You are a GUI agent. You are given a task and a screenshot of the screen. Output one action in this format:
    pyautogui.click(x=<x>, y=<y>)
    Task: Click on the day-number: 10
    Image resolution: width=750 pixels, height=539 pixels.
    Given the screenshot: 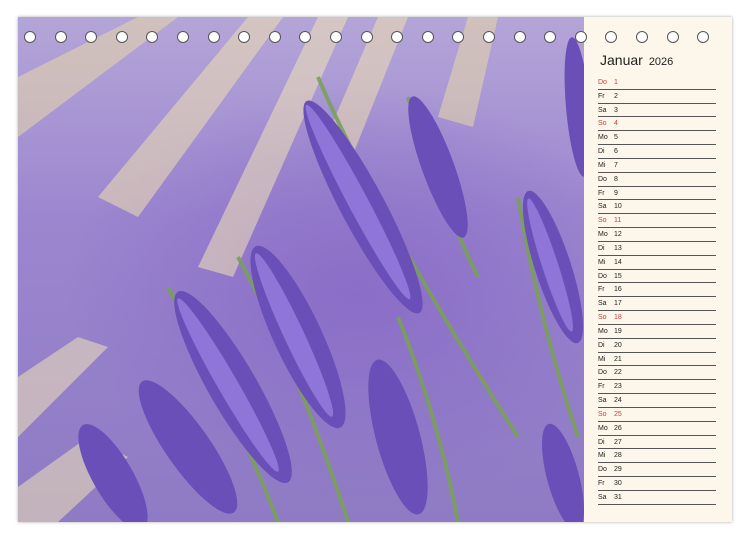 What is the action you would take?
    pyautogui.click(x=618, y=207)
    